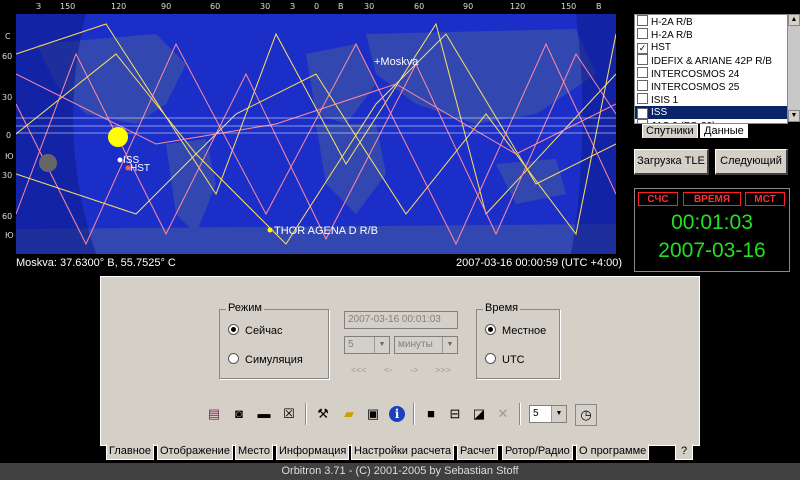 Image resolution: width=800 pixels, height=480 pixels. Describe the element at coordinates (367, 345) in the screenshot. I see `step-select: 5 ▼` at that location.